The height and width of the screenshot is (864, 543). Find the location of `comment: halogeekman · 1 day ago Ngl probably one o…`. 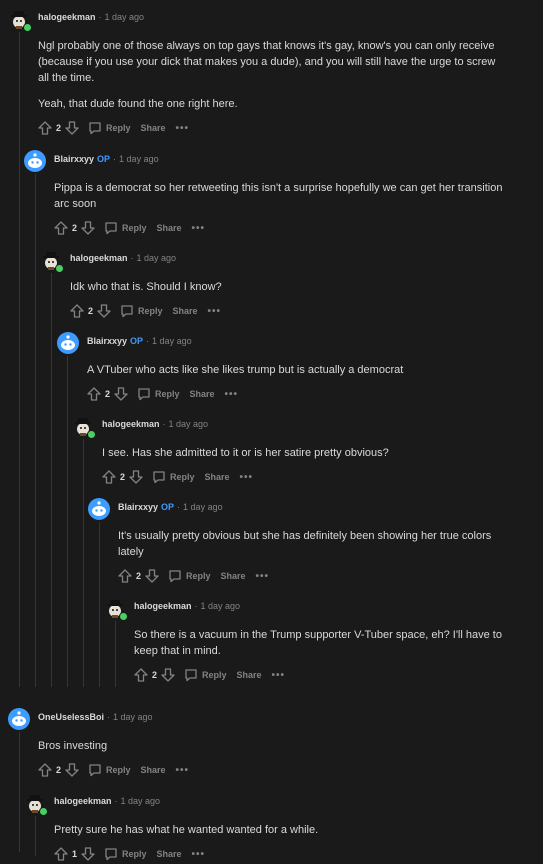

comment: halogeekman · 1 day ago Ngl probably one o… is located at coordinates (258, 73).